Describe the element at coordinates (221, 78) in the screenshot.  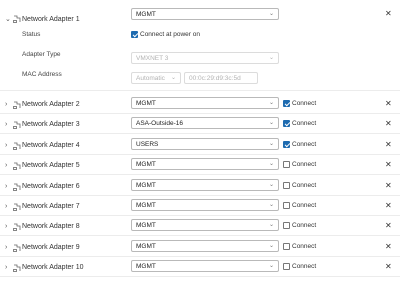
I see `mac-address-input: 00:0c:29:d9:3c:5d` at that location.